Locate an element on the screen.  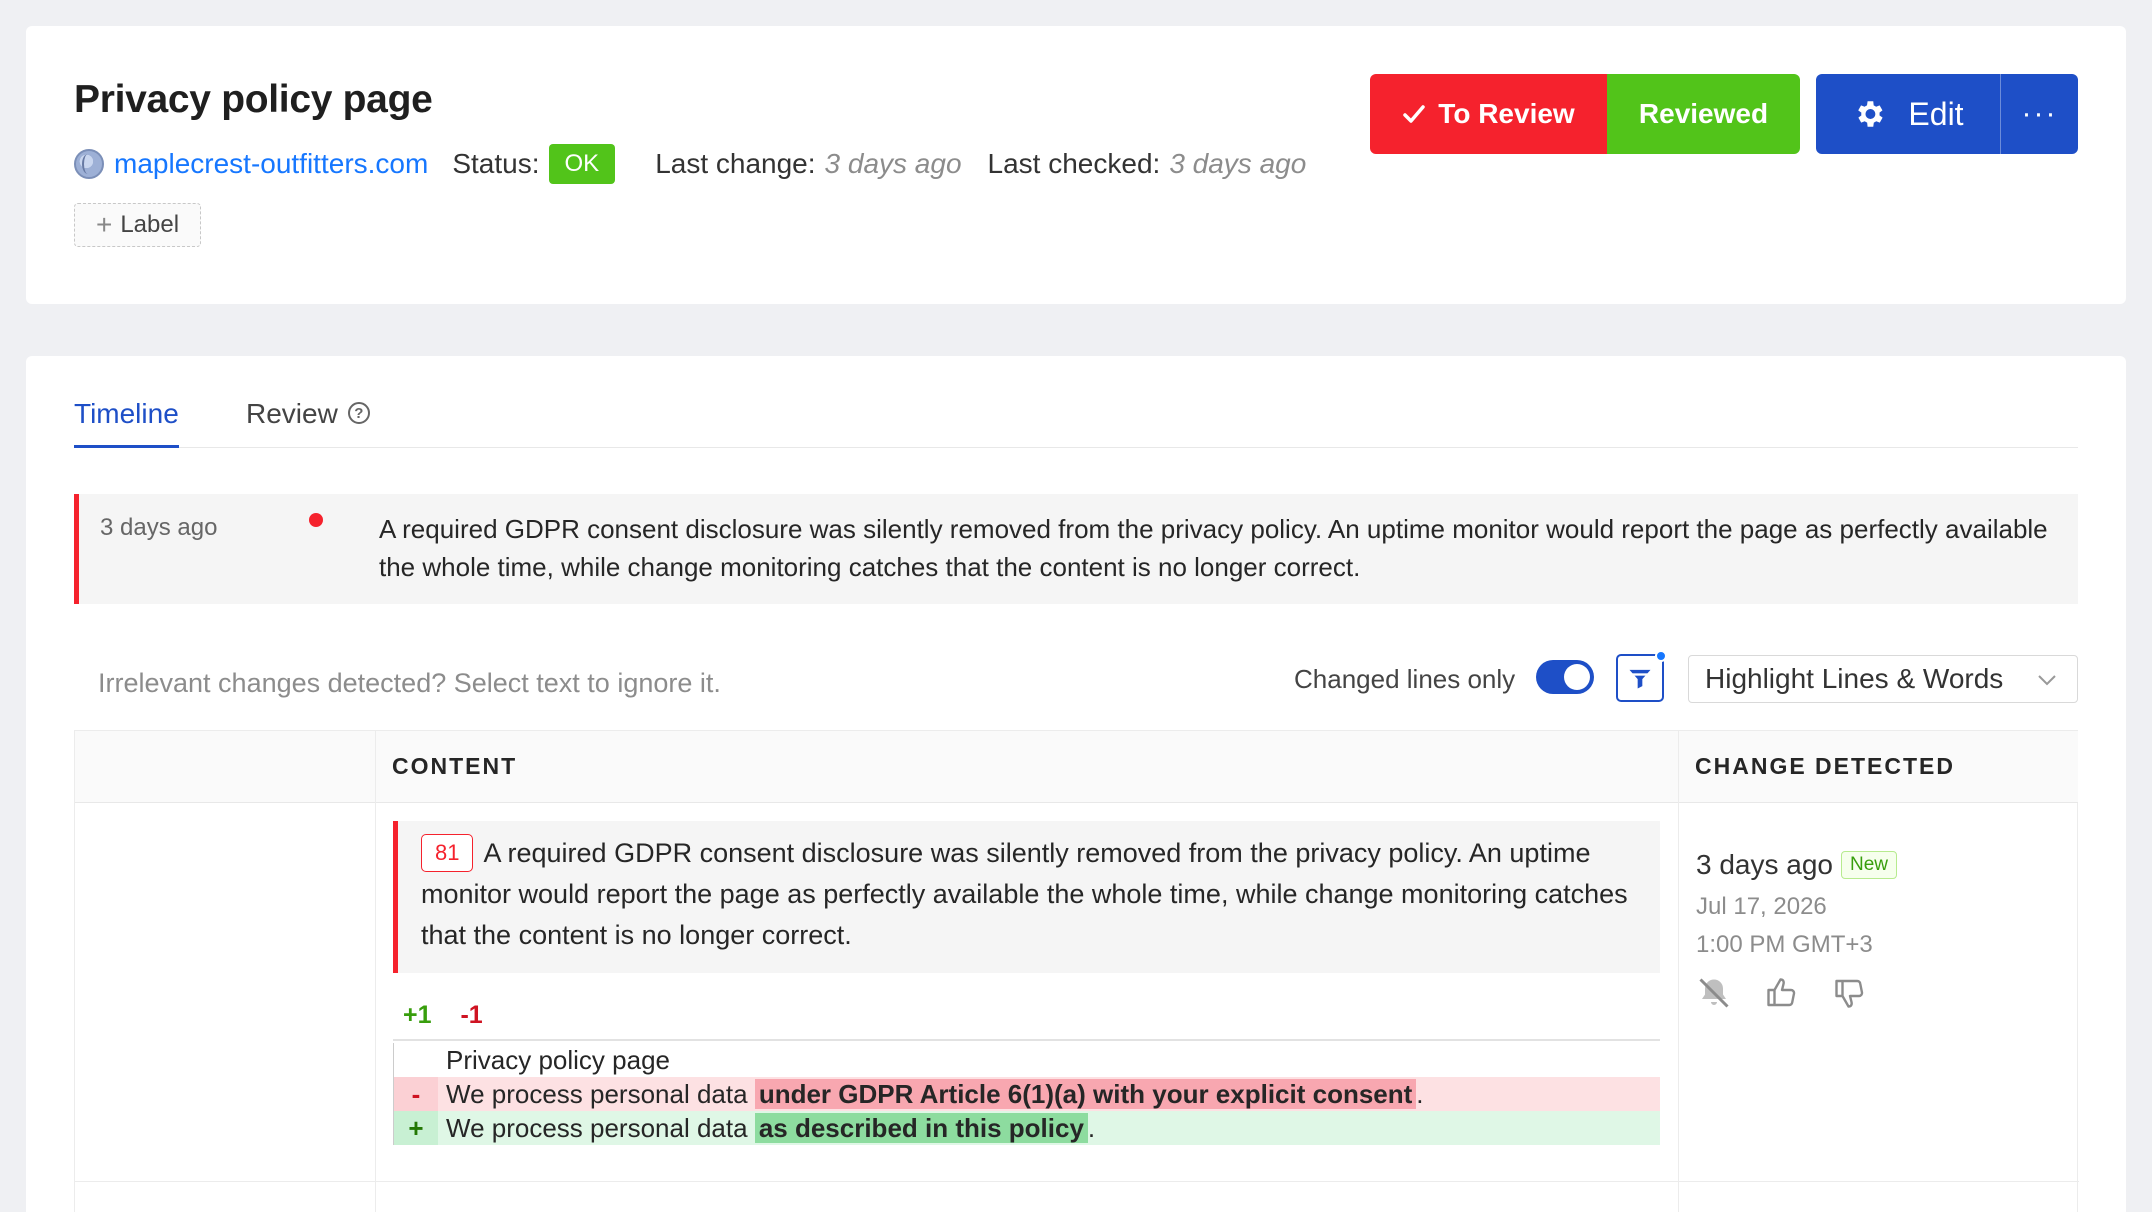
diff-added-sign: + is located at coordinates (416, 1128).